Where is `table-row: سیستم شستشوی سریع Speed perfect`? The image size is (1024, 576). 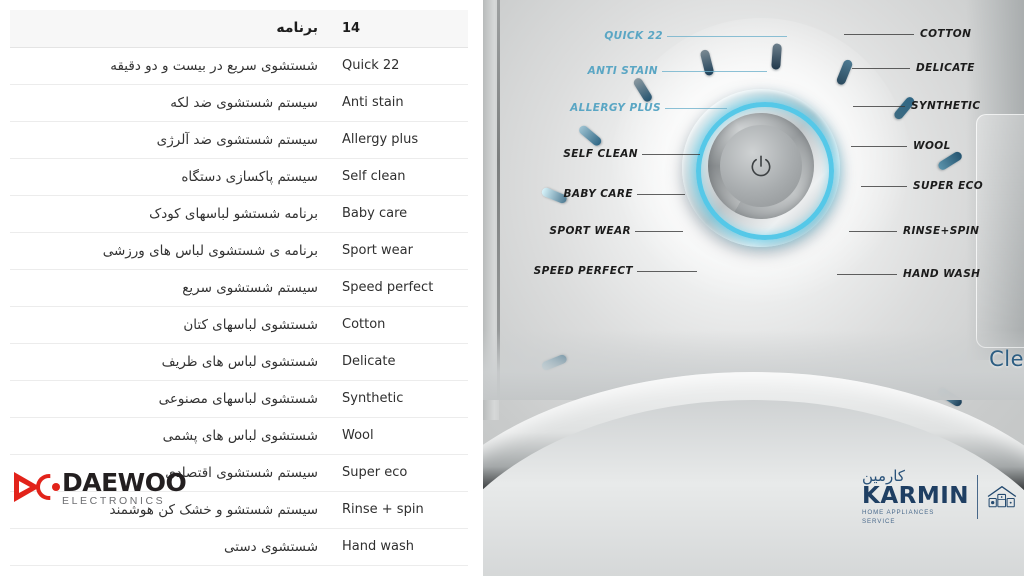 table-row: سیستم شستشوی سریع Speed perfect is located at coordinates (239, 288).